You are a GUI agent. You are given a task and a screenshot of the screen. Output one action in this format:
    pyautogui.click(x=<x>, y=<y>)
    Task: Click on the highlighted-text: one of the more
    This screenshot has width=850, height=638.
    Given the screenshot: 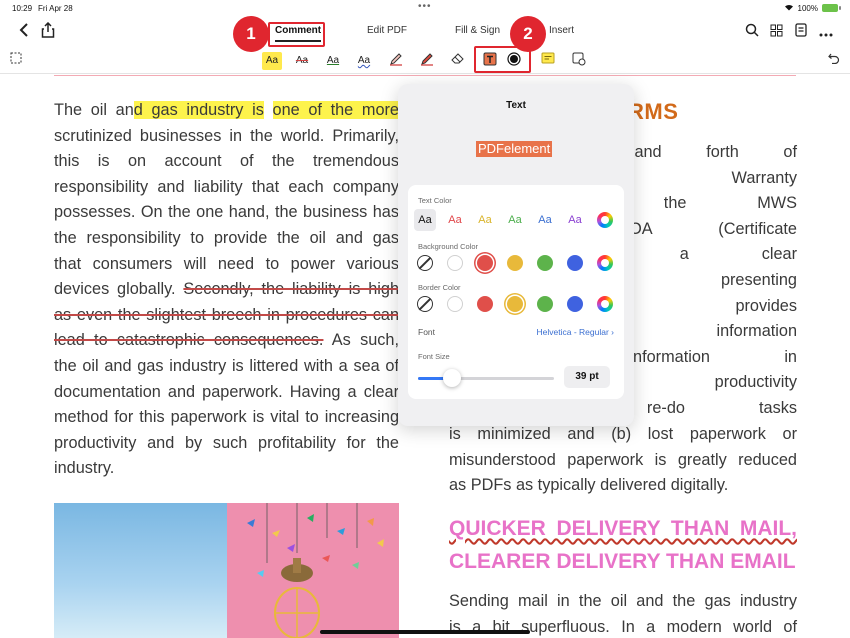 What is the action you would take?
    pyautogui.click(x=335, y=110)
    